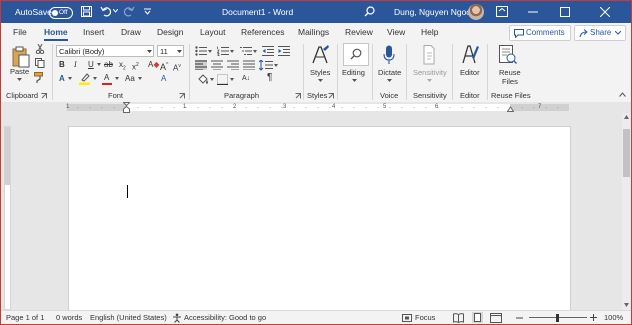 This screenshot has width=632, height=325. What do you see at coordinates (20, 32) in the screenshot?
I see `tab-file: File` at bounding box center [20, 32].